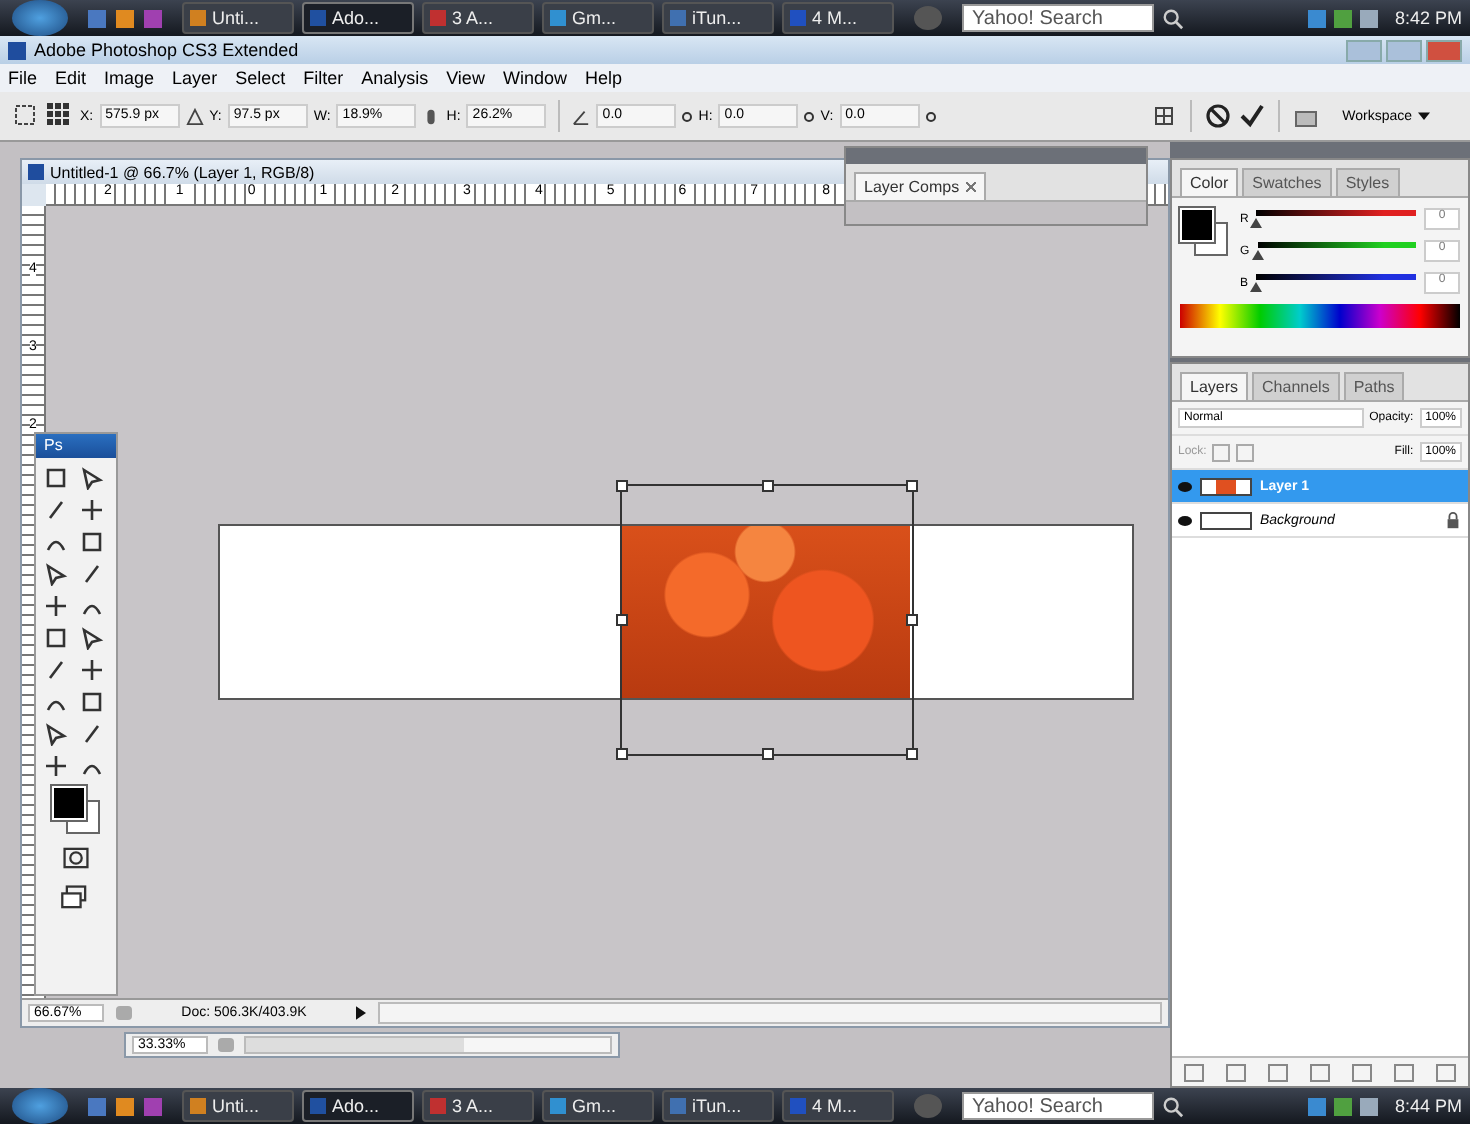 The width and height of the screenshot is (1470, 1124). What do you see at coordinates (1424, 116) in the screenshot?
I see `caret-icon` at bounding box center [1424, 116].